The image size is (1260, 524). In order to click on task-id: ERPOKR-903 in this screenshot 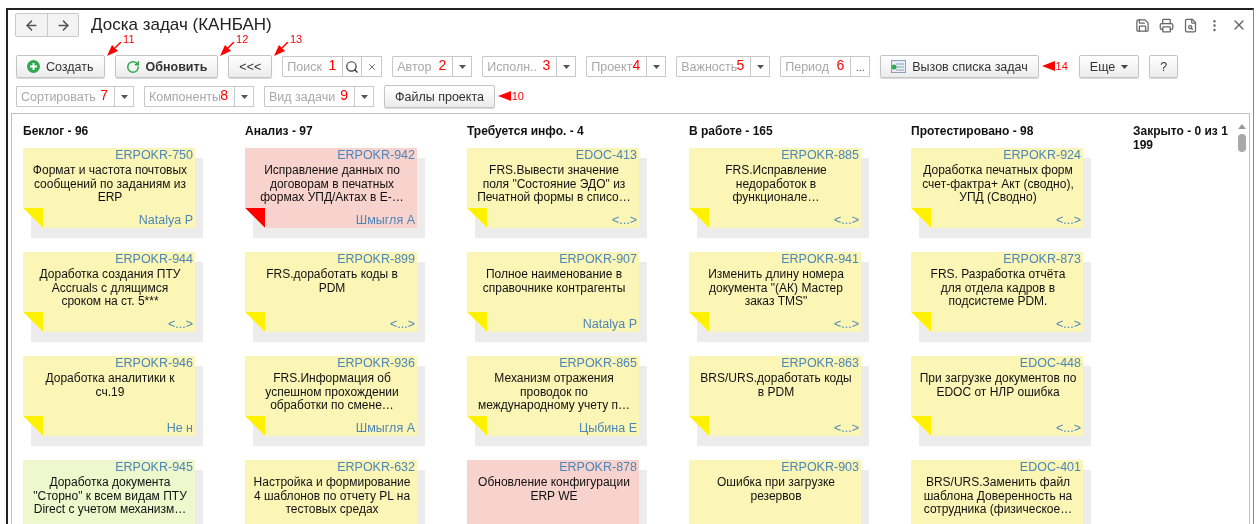, I will do `click(820, 467)`.